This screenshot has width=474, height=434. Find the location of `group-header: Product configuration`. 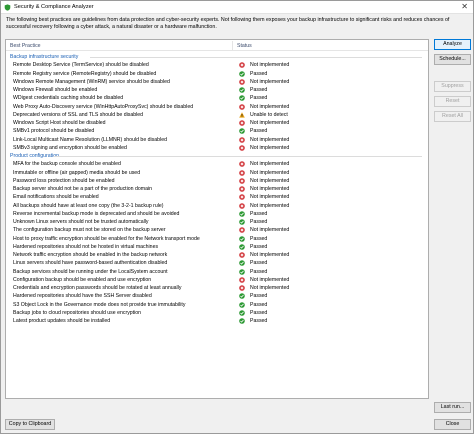

group-header: Product configuration is located at coordinates (217, 156).